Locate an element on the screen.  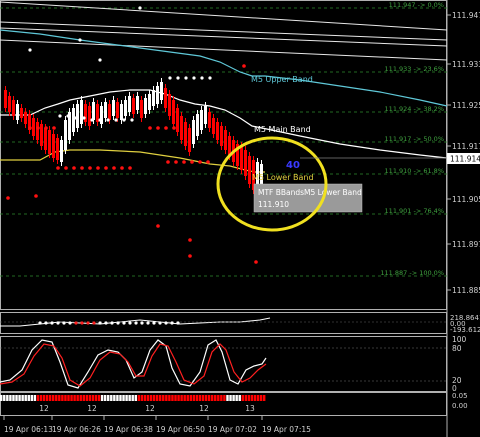
fib-label: 111.901 -> 76.4% is located at coordinates (414, 211).